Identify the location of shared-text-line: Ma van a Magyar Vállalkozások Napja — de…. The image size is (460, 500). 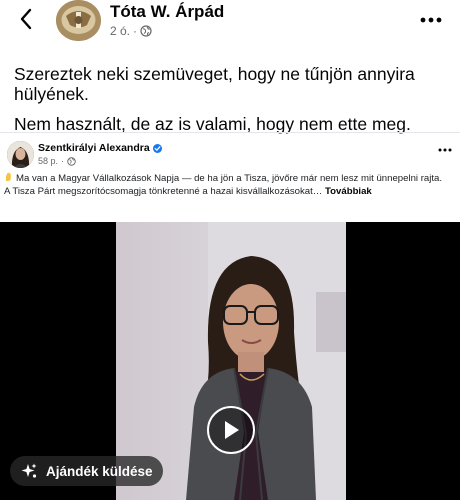
(229, 178).